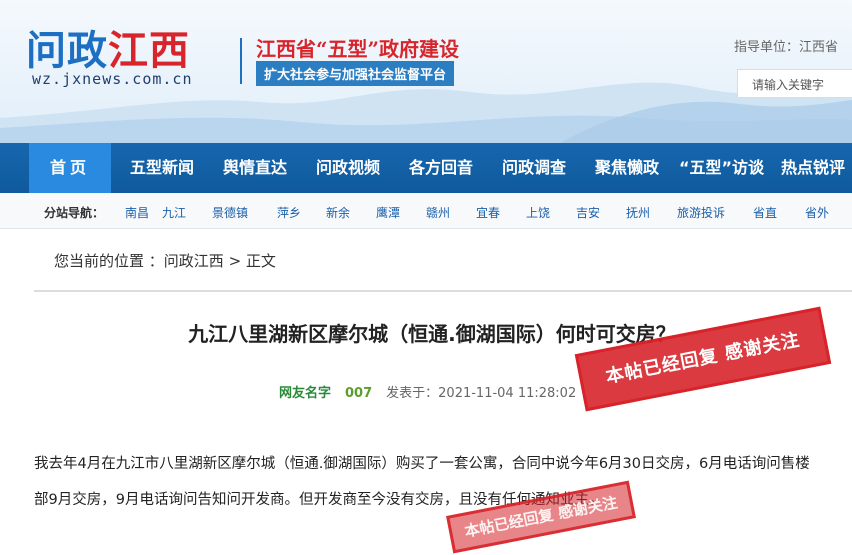 The height and width of the screenshot is (555, 852). What do you see at coordinates (358, 49) in the screenshot?
I see `slogan-title: 江西省“五型”政府建设` at bounding box center [358, 49].